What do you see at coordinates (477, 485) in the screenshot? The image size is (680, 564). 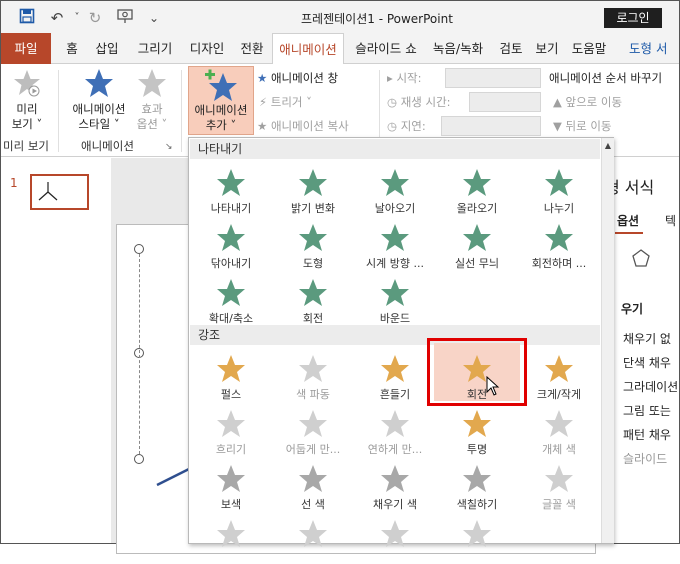 I see `animation-effect-item: 색칠하기` at bounding box center [477, 485].